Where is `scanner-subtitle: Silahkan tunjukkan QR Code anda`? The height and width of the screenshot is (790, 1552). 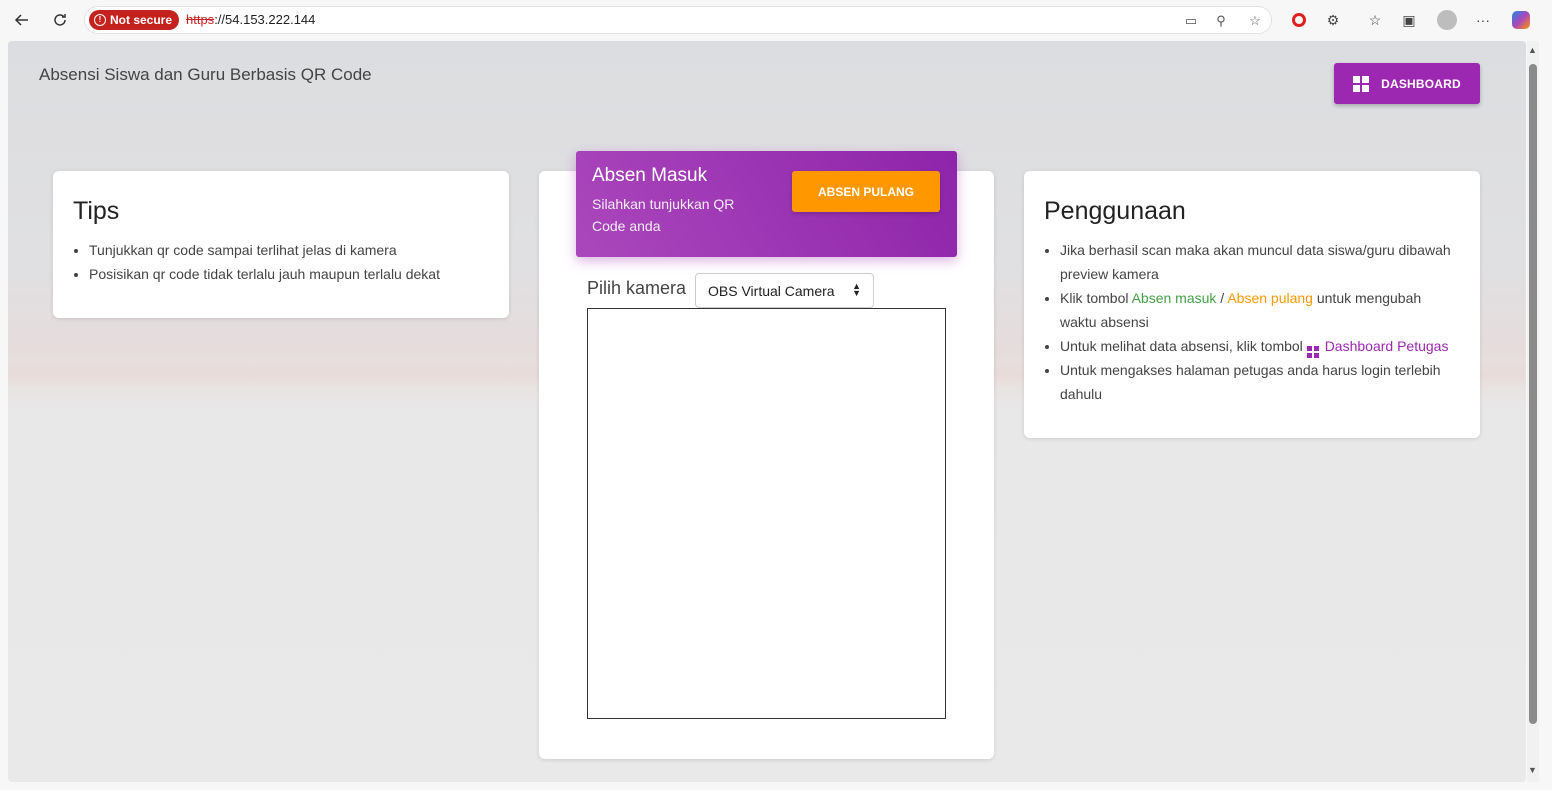
scanner-subtitle: Silahkan tunjukkan QR Code anda is located at coordinates (663, 215).